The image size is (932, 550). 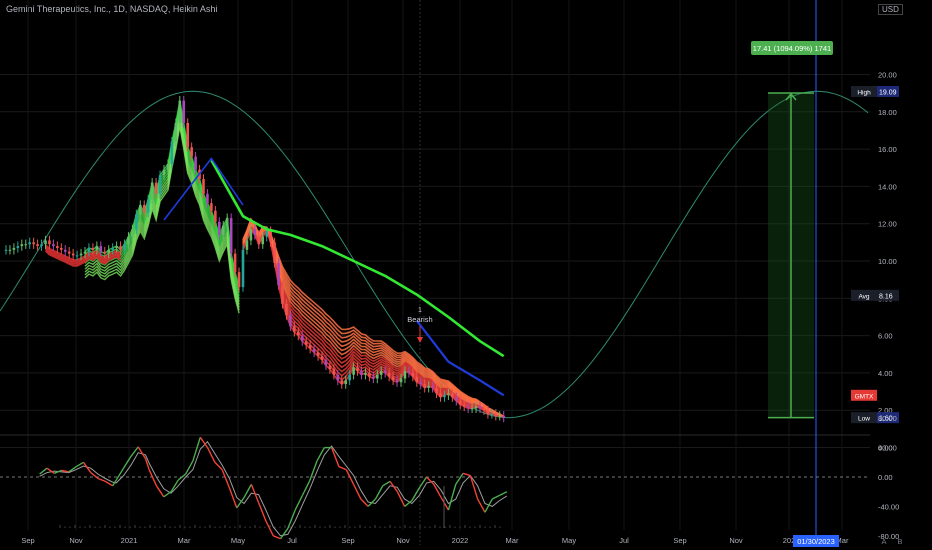 I want to click on x-tick-label: 2021, so click(x=129, y=540).